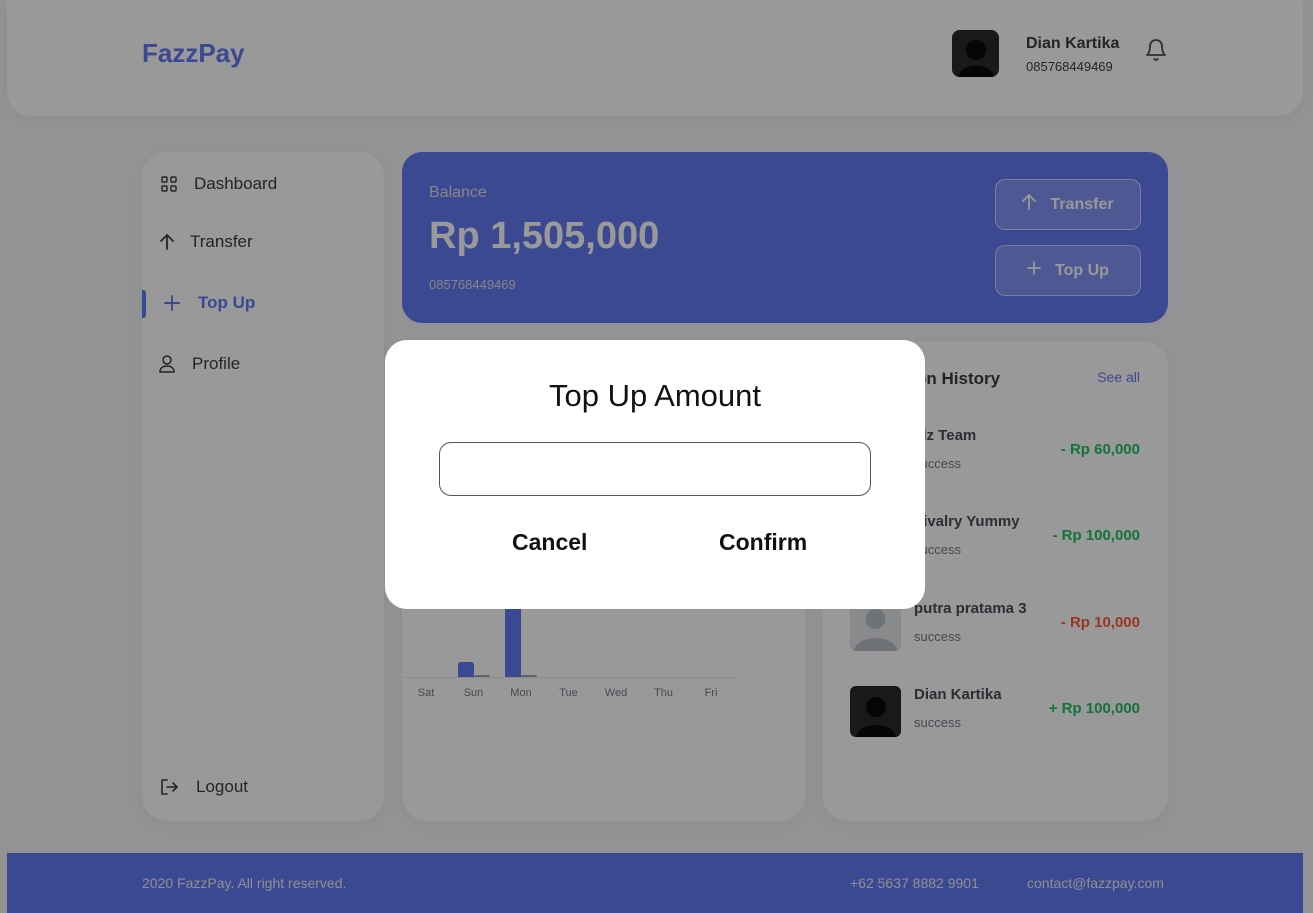 This screenshot has height=913, width=1313. Describe the element at coordinates (549, 542) in the screenshot. I see `cancel-button: Cancel` at that location.